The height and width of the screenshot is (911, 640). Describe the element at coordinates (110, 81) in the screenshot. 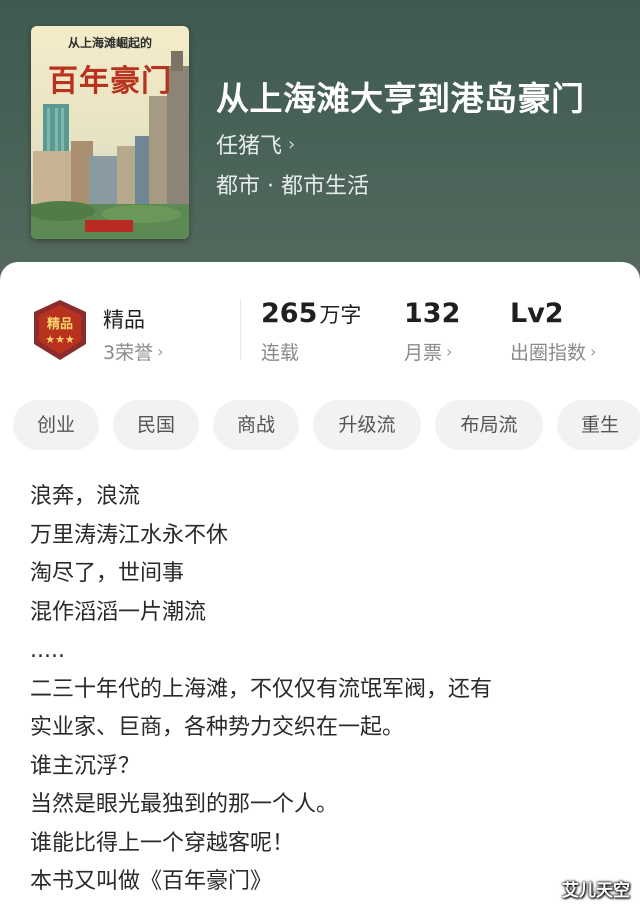

I see `cover-main-title: 百年豪门` at that location.